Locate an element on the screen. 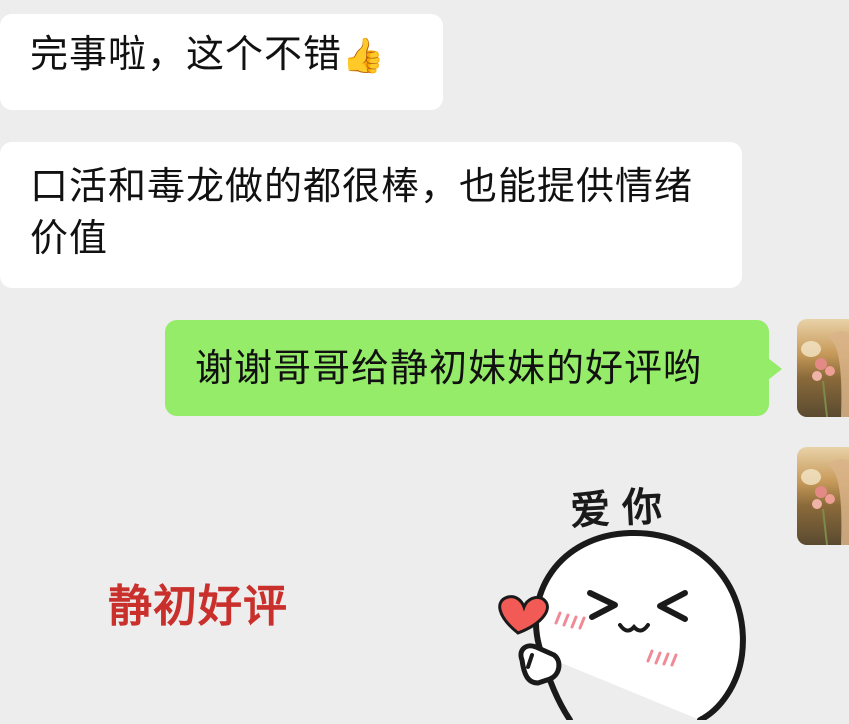 The height and width of the screenshot is (724, 849). message-text: 完事啦，这个不错 is located at coordinates (186, 54).